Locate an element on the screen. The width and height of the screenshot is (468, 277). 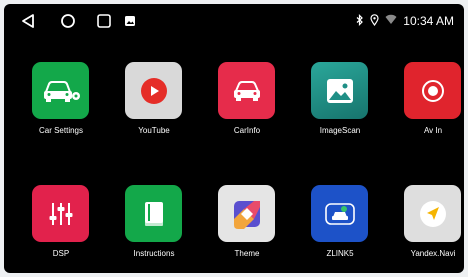
av-in-tile is located at coordinates (432, 90).